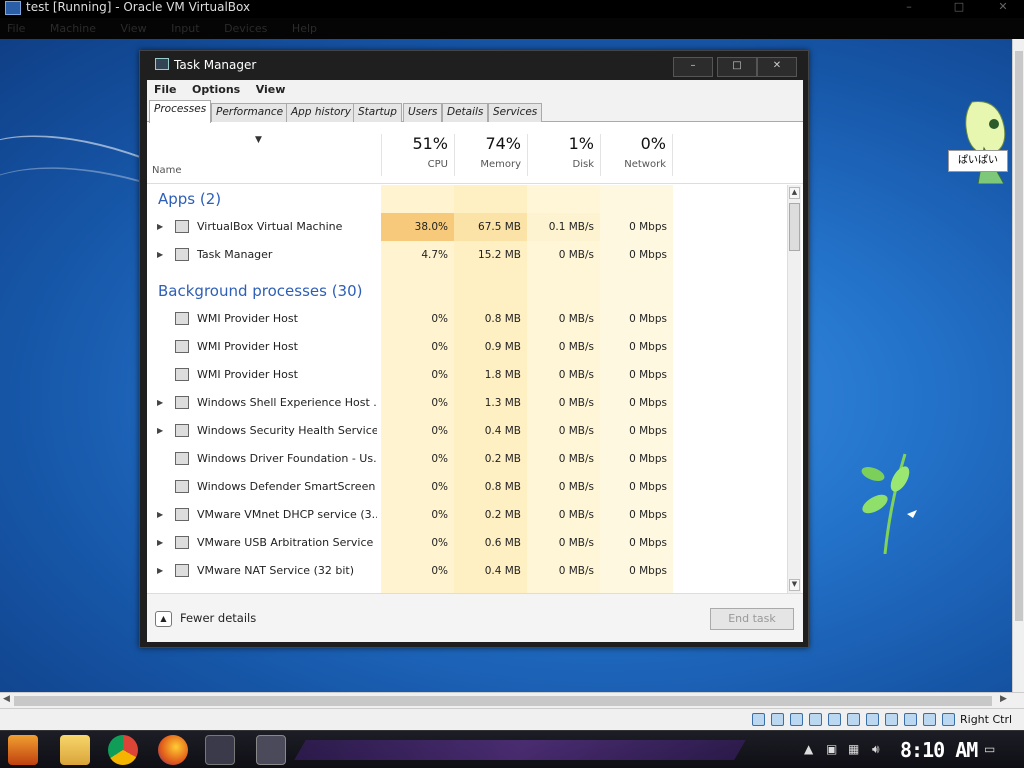 This screenshot has height=768, width=1024. Describe the element at coordinates (16, 28) in the screenshot. I see `host-menu-file: File` at that location.